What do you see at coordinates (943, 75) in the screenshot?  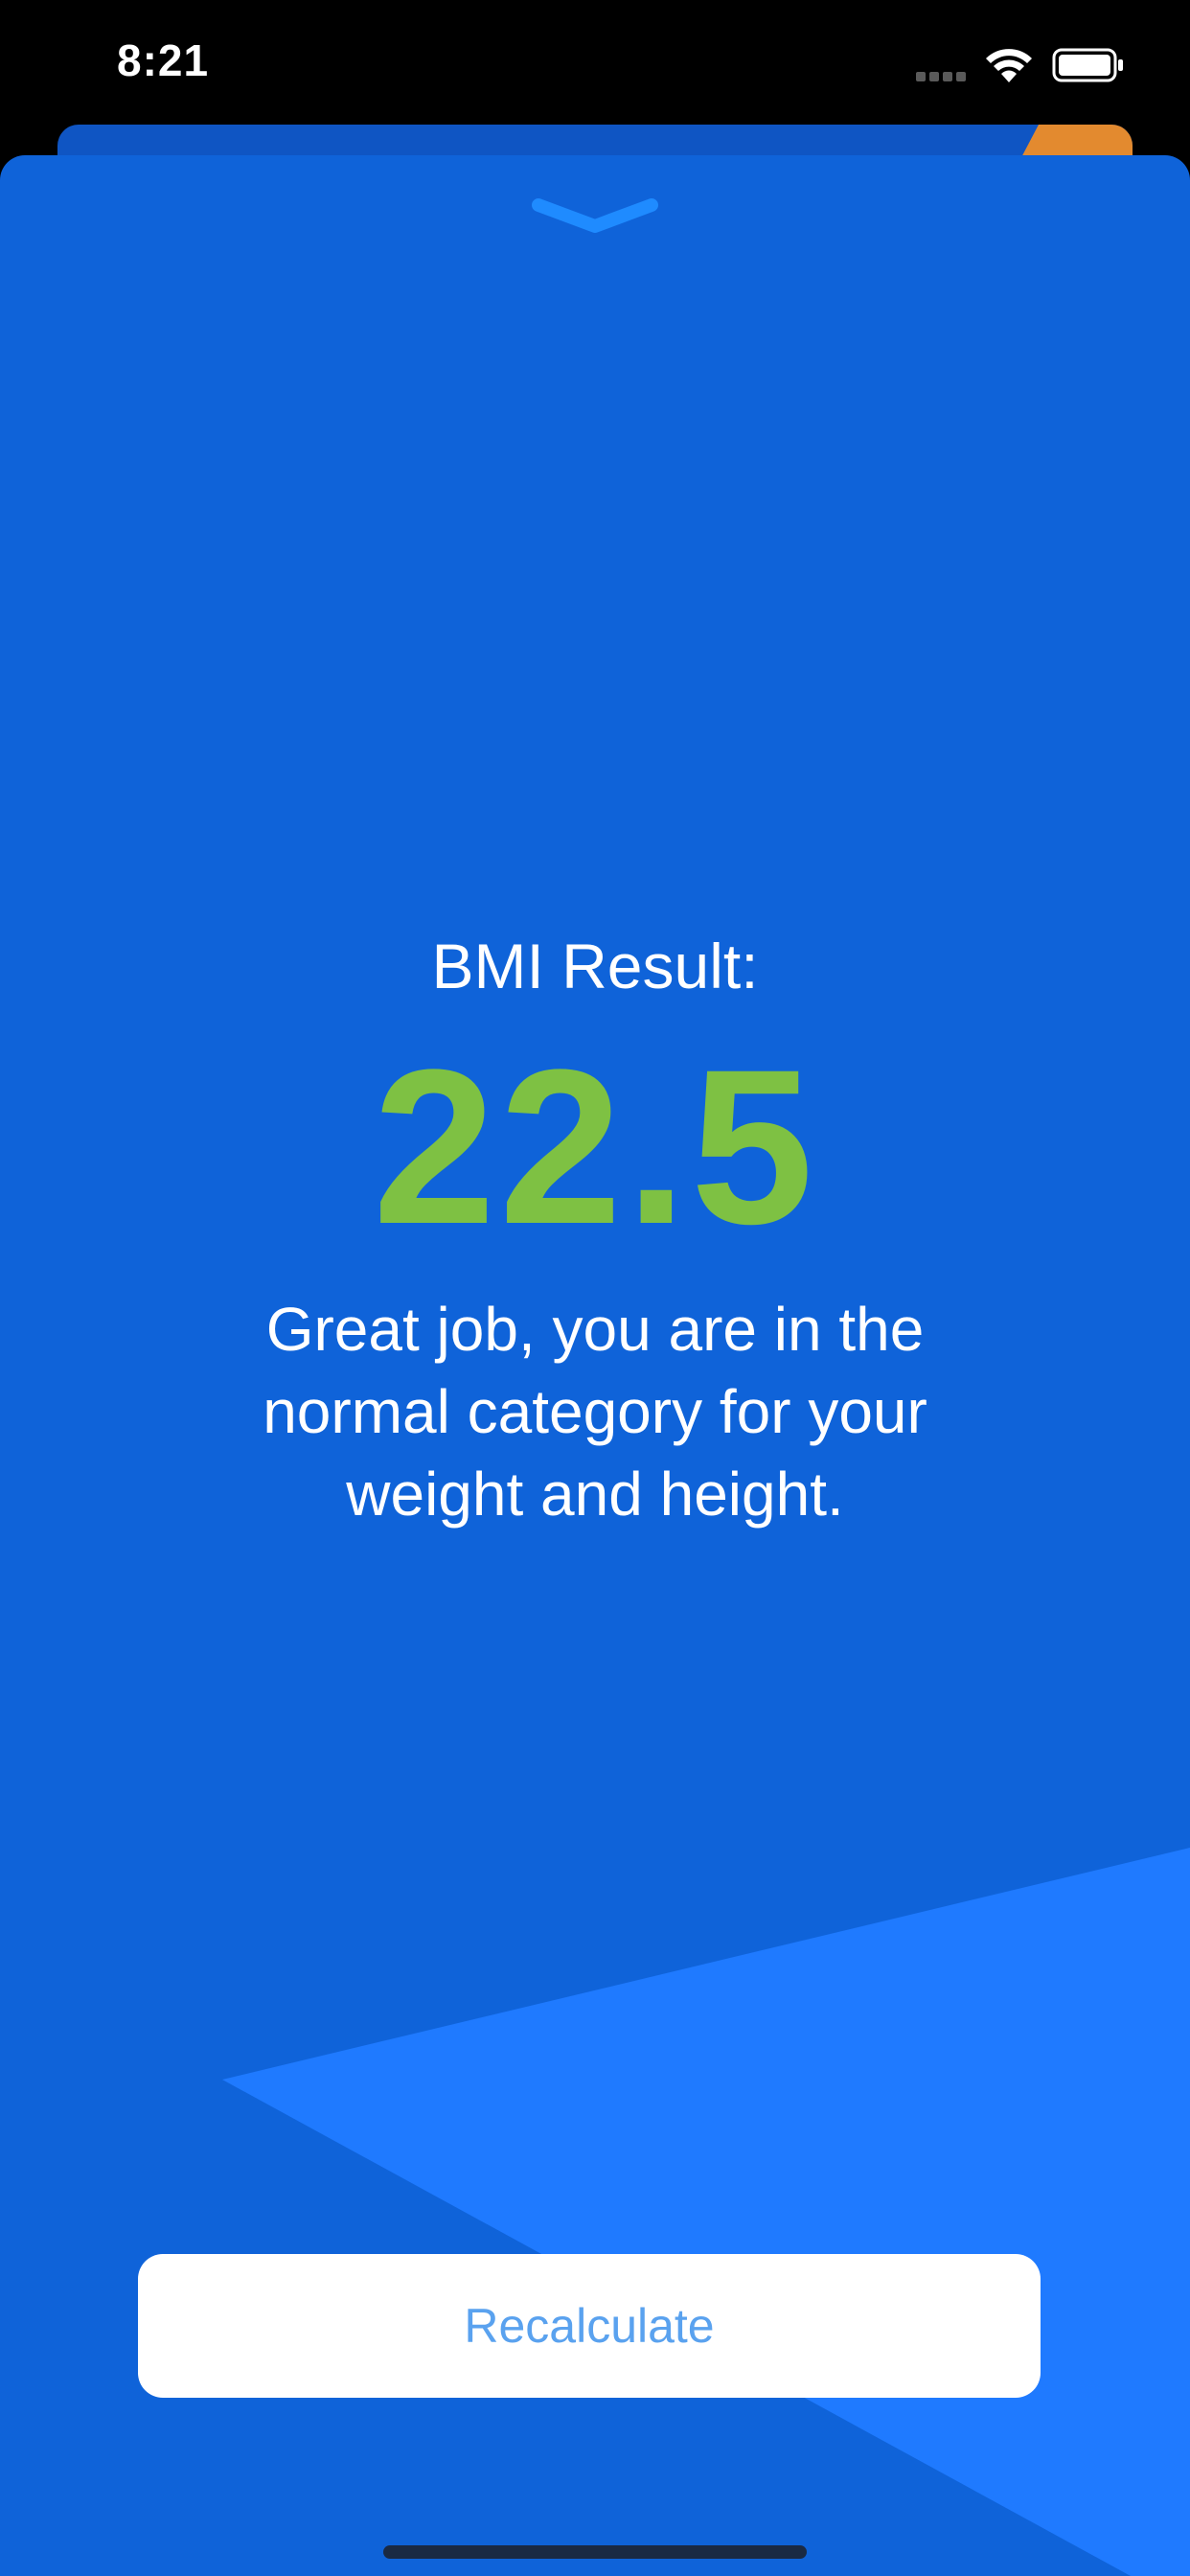 I see `signal-icon` at bounding box center [943, 75].